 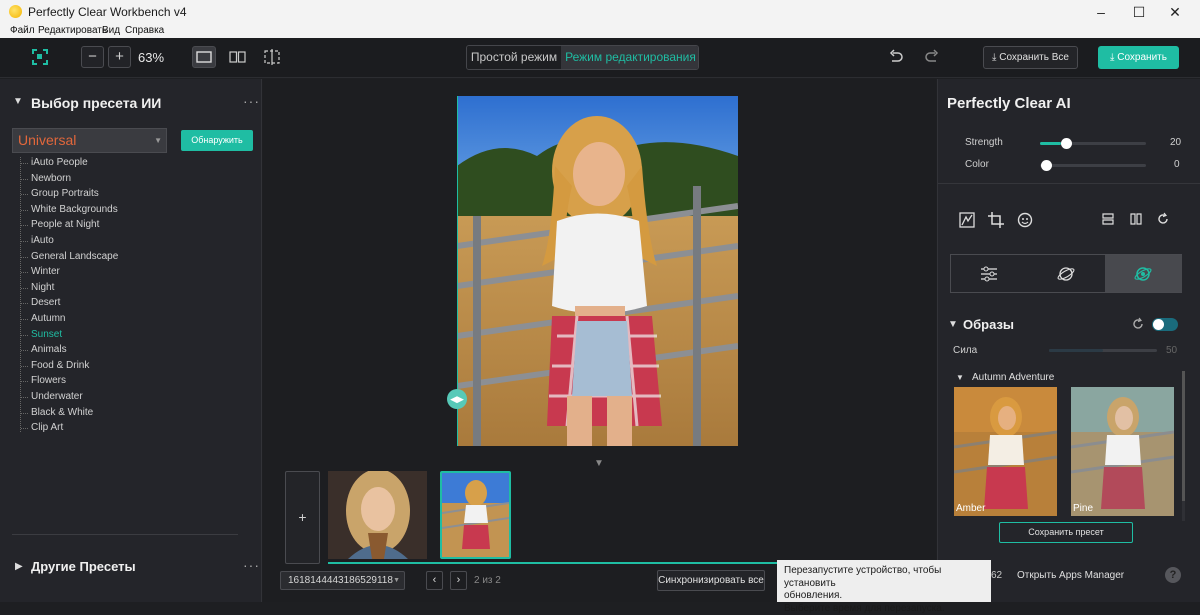 What do you see at coordinates (932, 57) in the screenshot?
I see `redo-icon` at bounding box center [932, 57].